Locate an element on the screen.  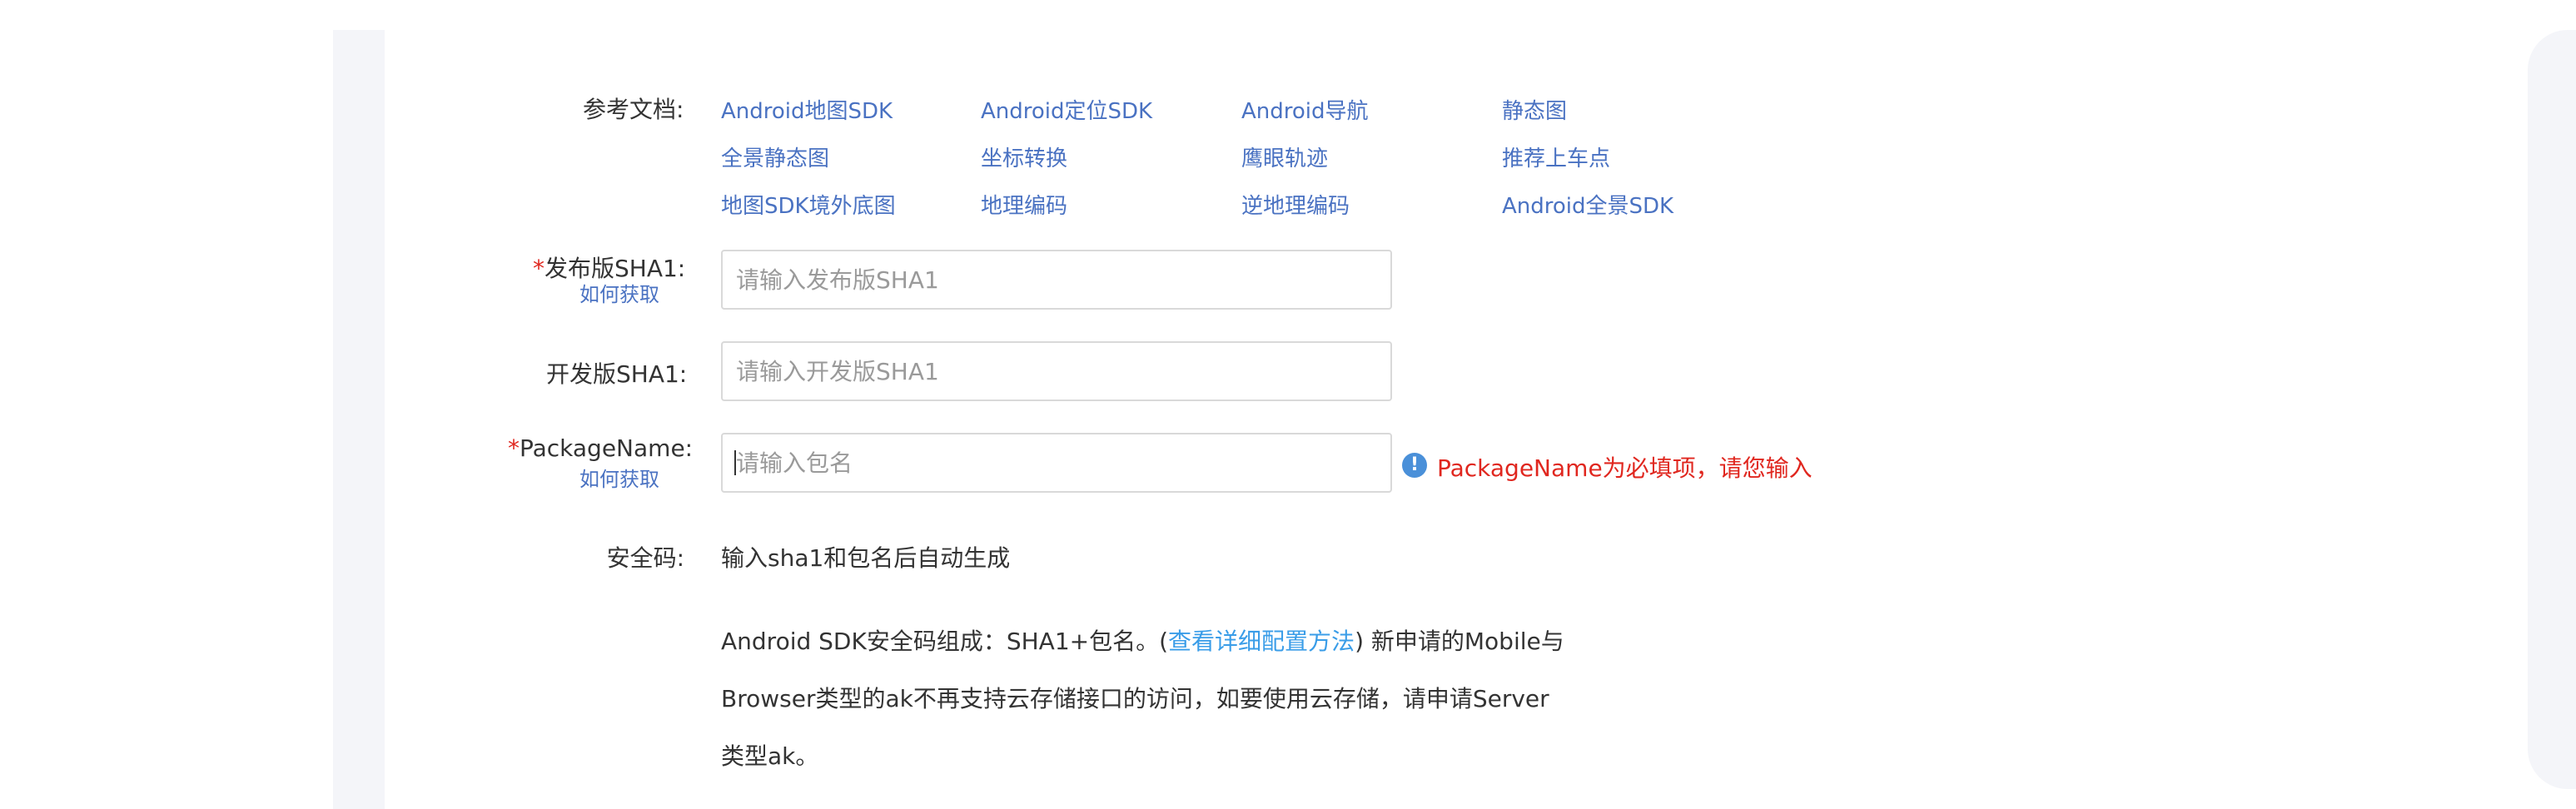
dev-sha1-label: 开发版SHA1: is located at coordinates (617, 374).